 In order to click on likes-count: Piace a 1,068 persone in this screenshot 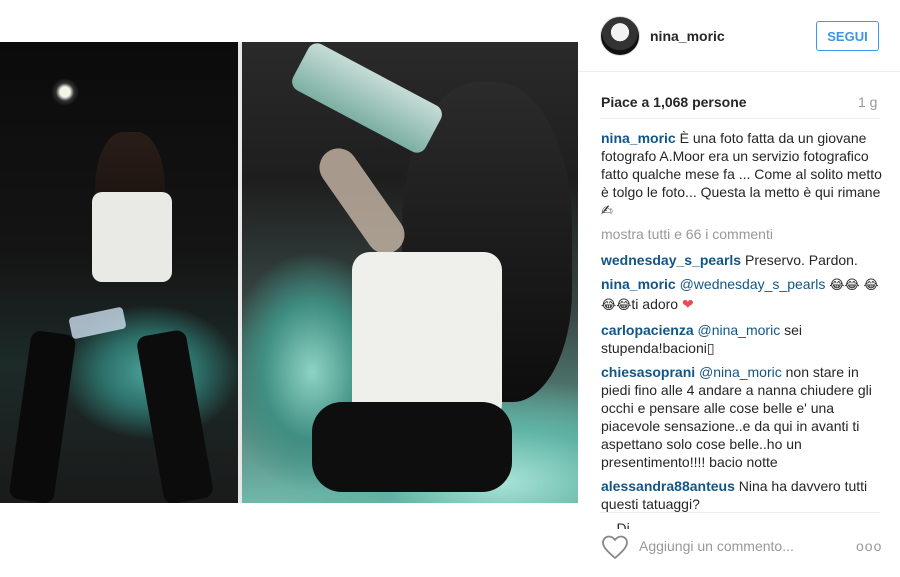, I will do `click(674, 102)`.